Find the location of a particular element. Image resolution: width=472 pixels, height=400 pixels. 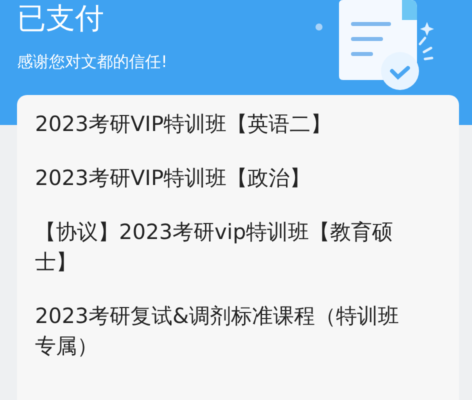

course-name: 2023考研复试&调剂标准课程（特训班专属） is located at coordinates (217, 331).